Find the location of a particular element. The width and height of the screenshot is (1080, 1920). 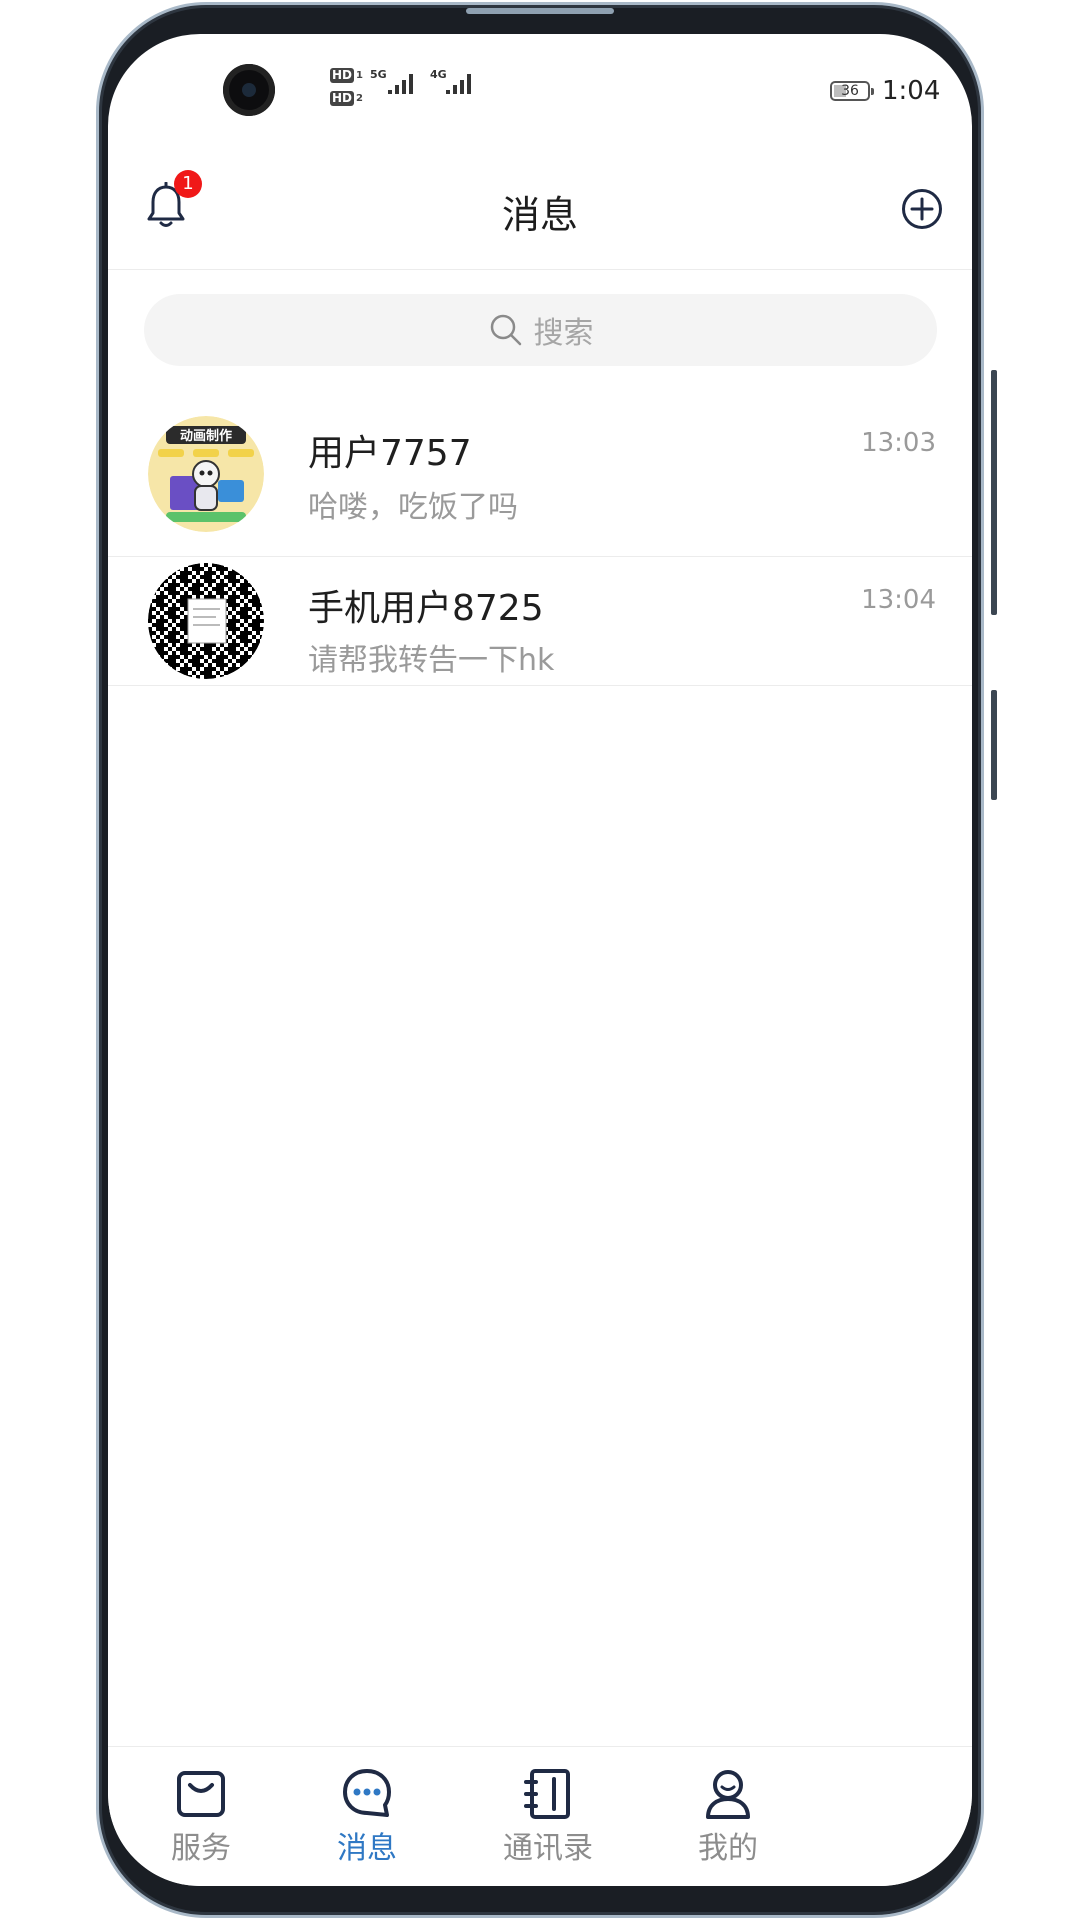

search-placeholder: 搜索 is located at coordinates (563, 333).